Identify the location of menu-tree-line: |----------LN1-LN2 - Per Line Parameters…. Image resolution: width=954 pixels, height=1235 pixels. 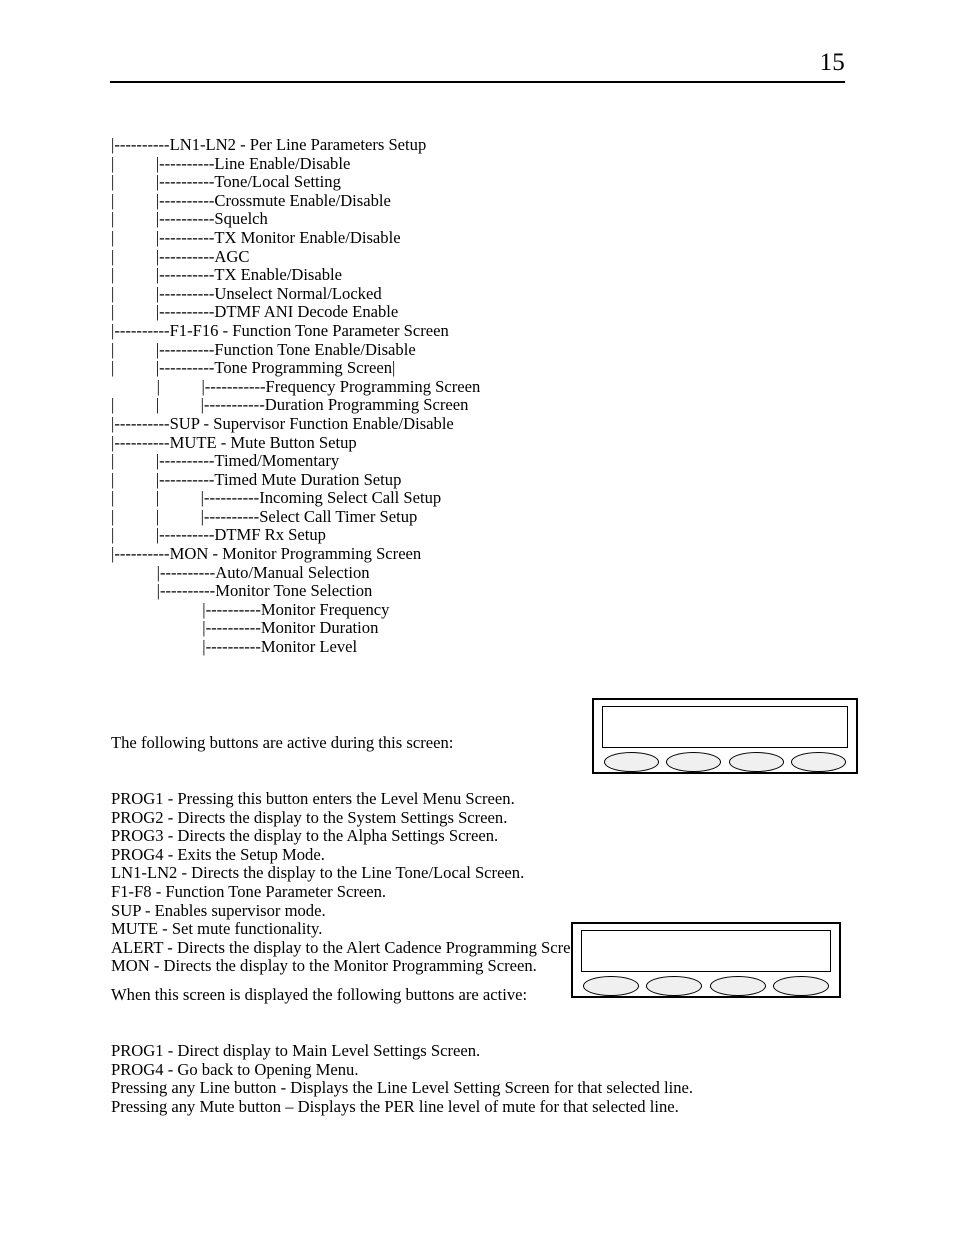
(269, 144).